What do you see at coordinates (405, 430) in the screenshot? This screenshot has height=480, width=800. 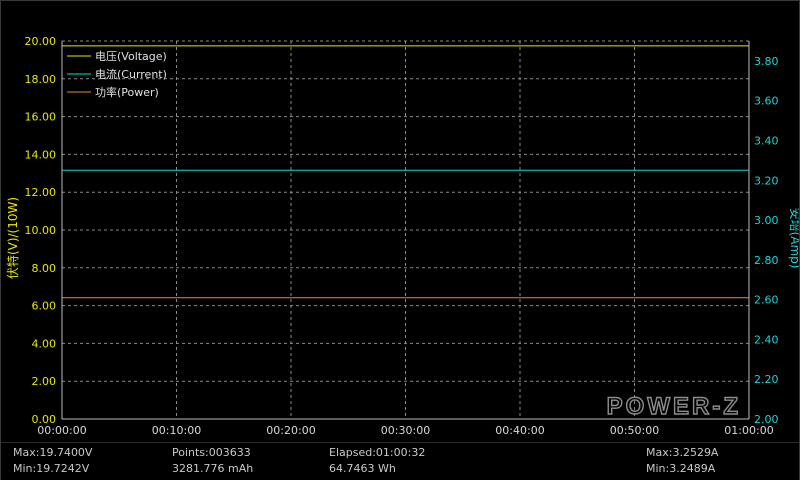 I see `x-tick-label: 00:30:00` at bounding box center [405, 430].